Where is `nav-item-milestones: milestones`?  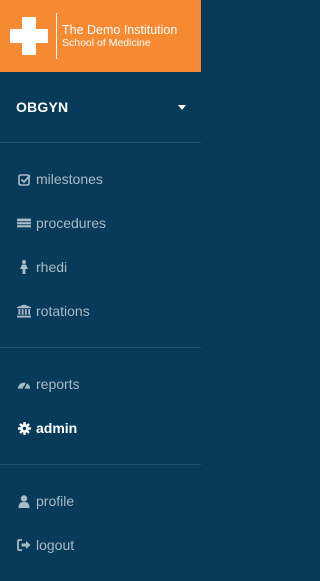 nav-item-milestones: milestones is located at coordinates (100, 179).